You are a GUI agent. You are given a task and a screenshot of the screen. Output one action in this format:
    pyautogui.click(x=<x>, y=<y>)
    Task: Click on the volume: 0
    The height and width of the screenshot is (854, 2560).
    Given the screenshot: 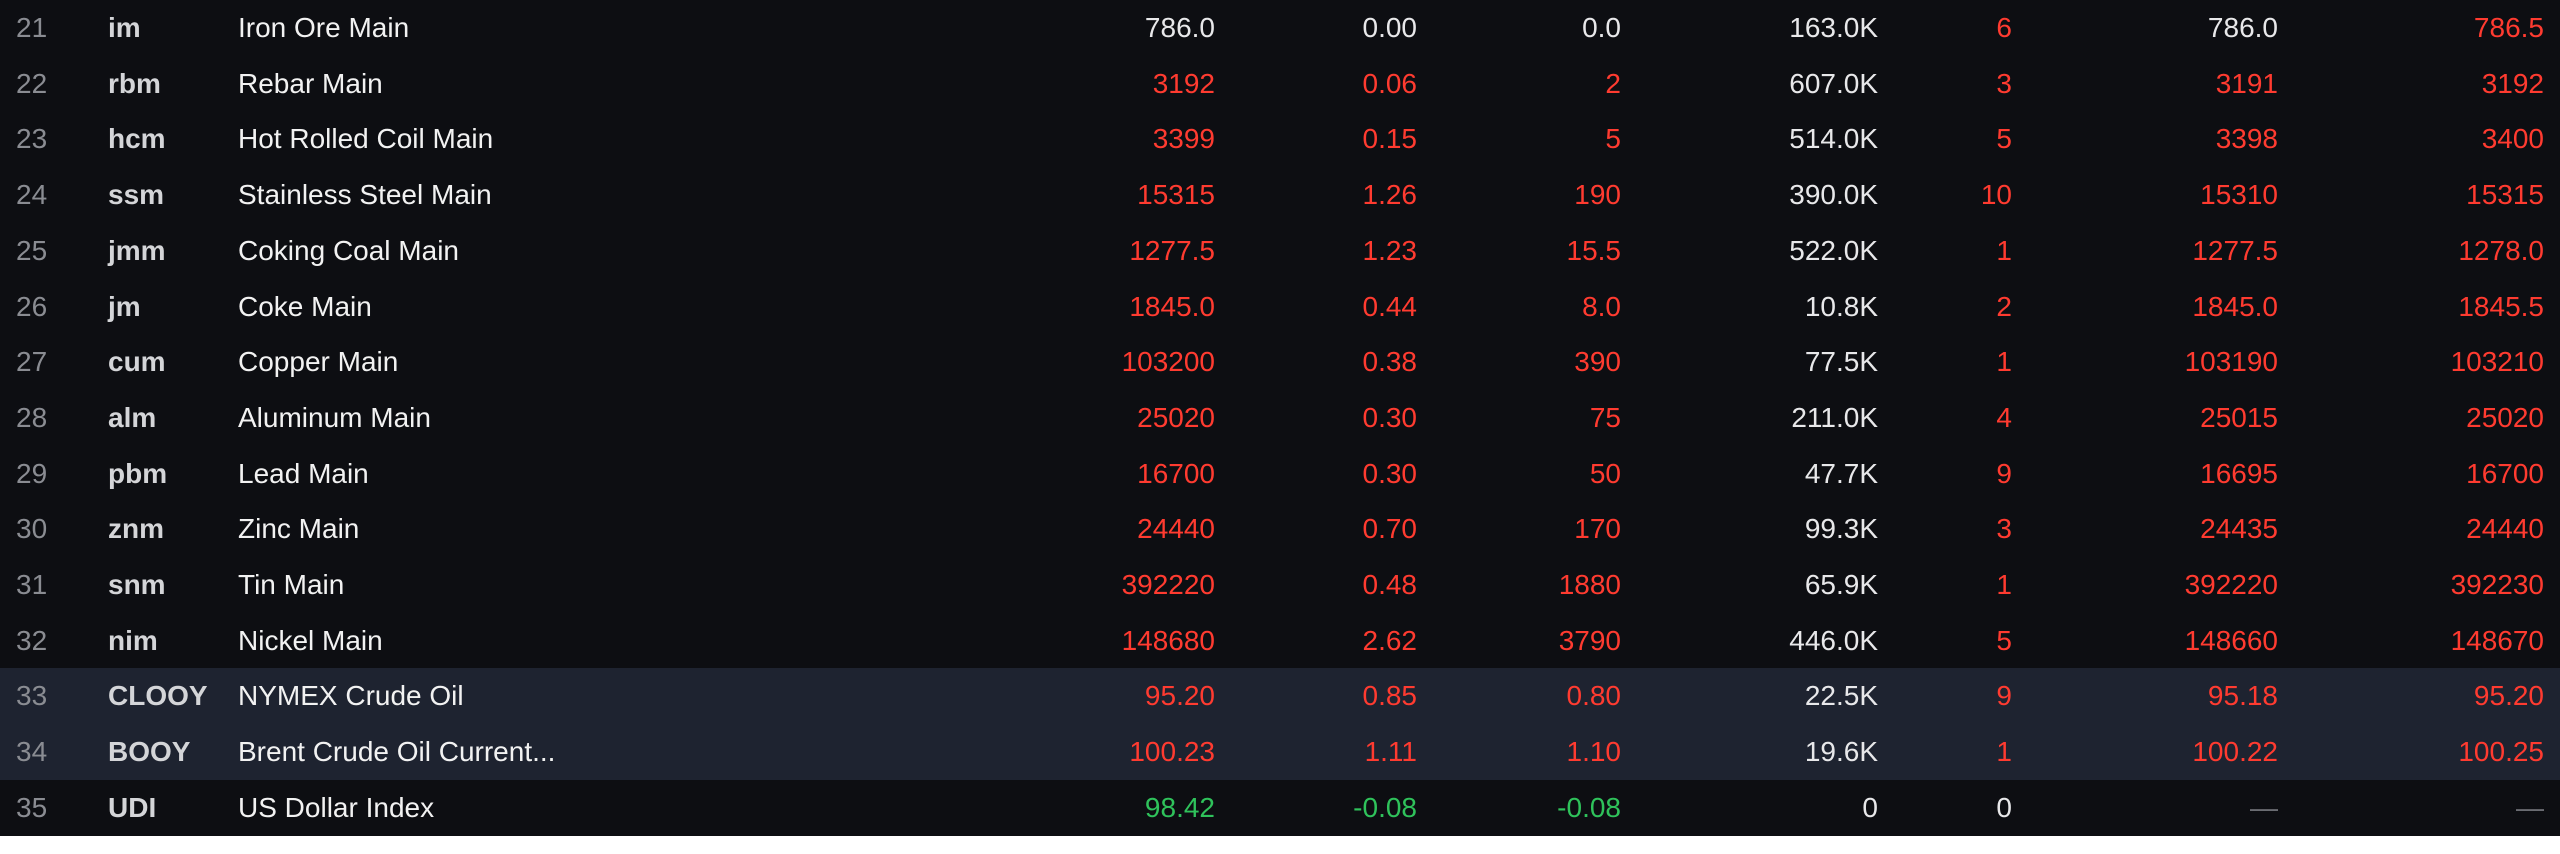 What is the action you would take?
    pyautogui.click(x=1870, y=807)
    